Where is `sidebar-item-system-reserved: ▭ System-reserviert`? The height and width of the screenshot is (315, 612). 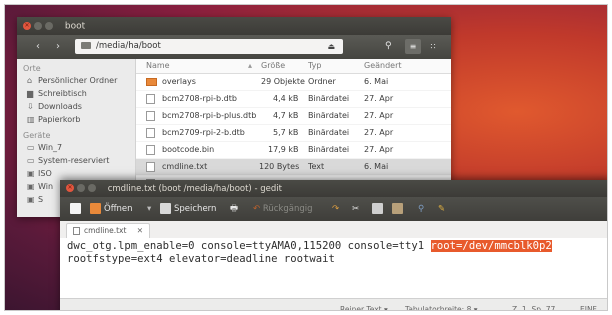
sidebar-item-system-reserved: ▭ System-reserviert is located at coordinates (76, 160).